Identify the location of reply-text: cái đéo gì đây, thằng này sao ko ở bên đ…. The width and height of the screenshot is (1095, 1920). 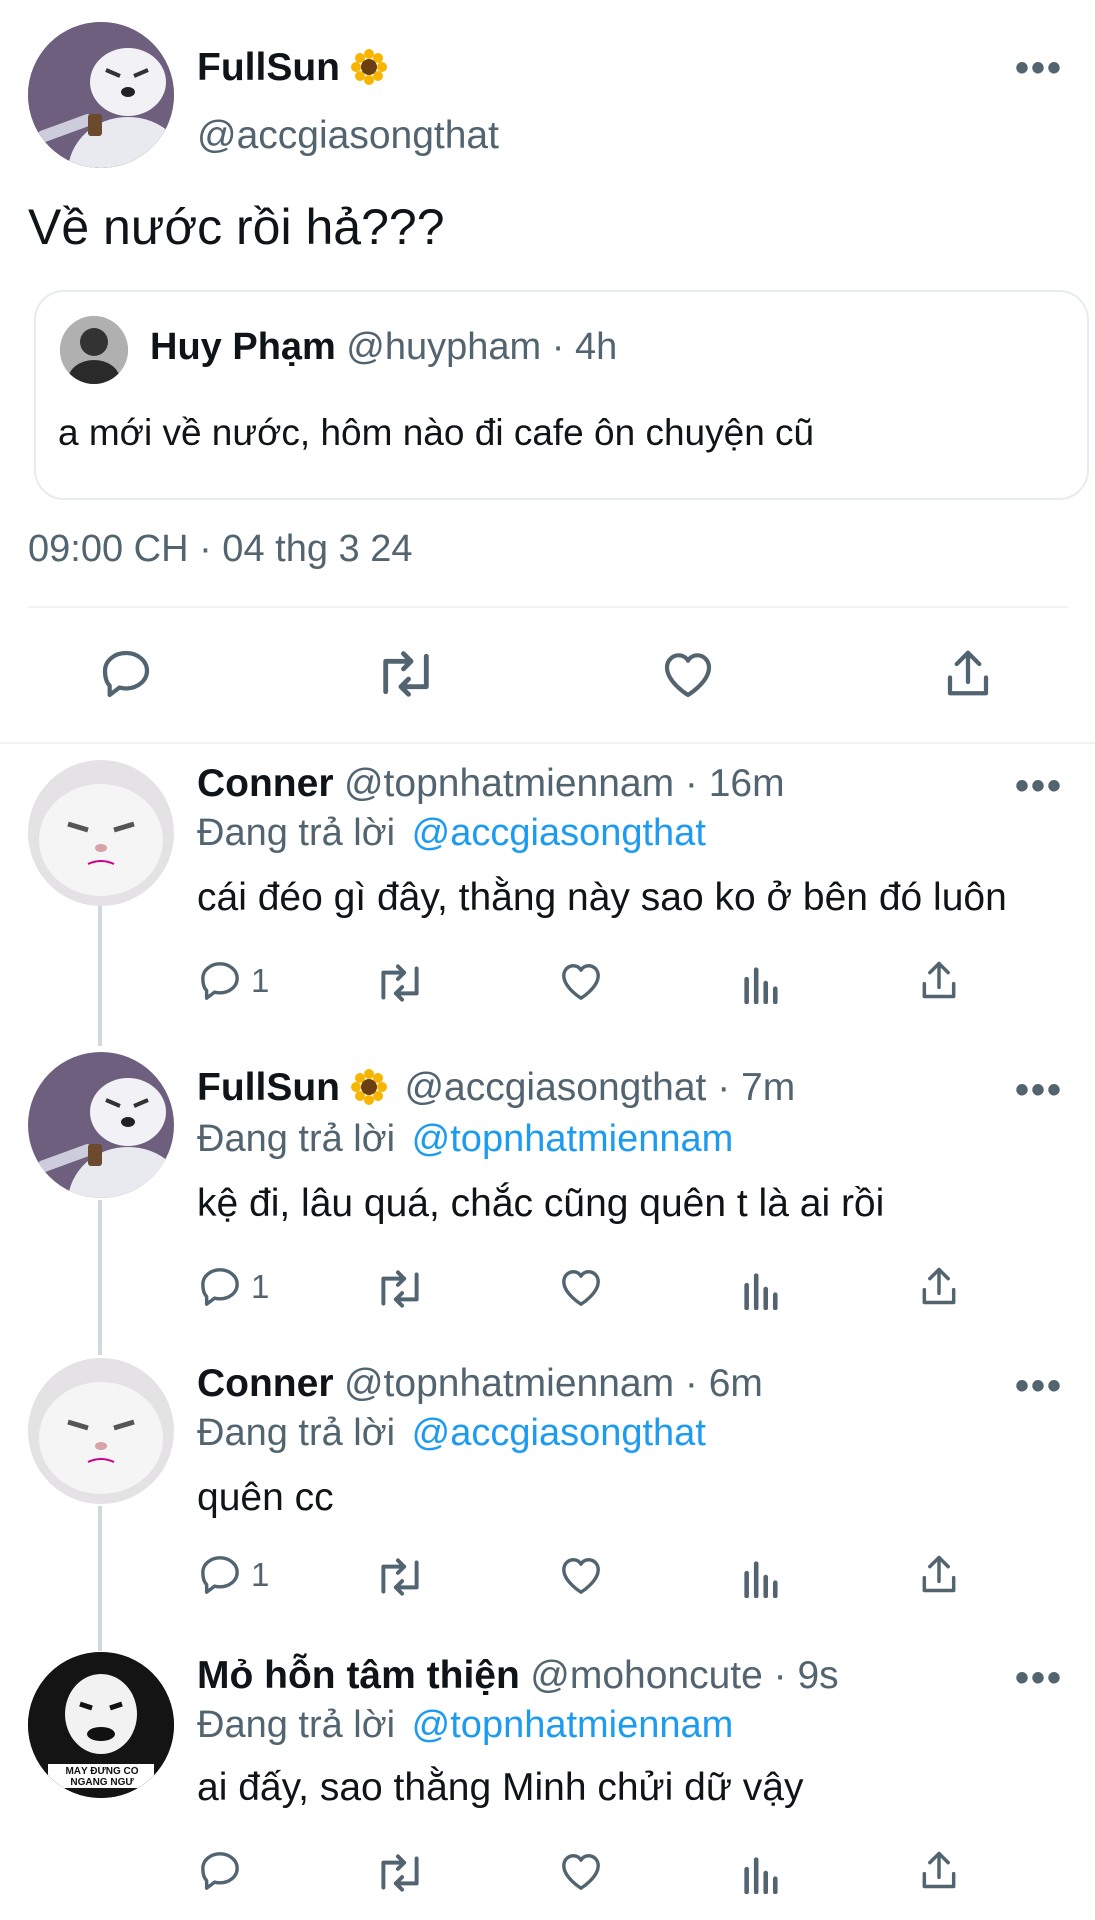
(602, 897).